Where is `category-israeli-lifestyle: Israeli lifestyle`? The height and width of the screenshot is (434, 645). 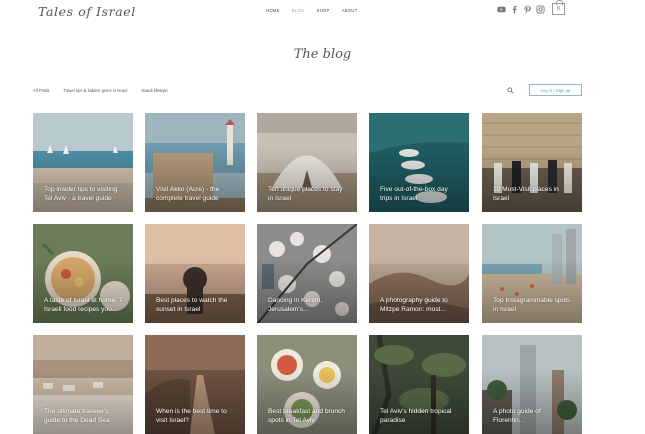 category-israeli-lifestyle: Israeli lifestyle is located at coordinates (154, 90).